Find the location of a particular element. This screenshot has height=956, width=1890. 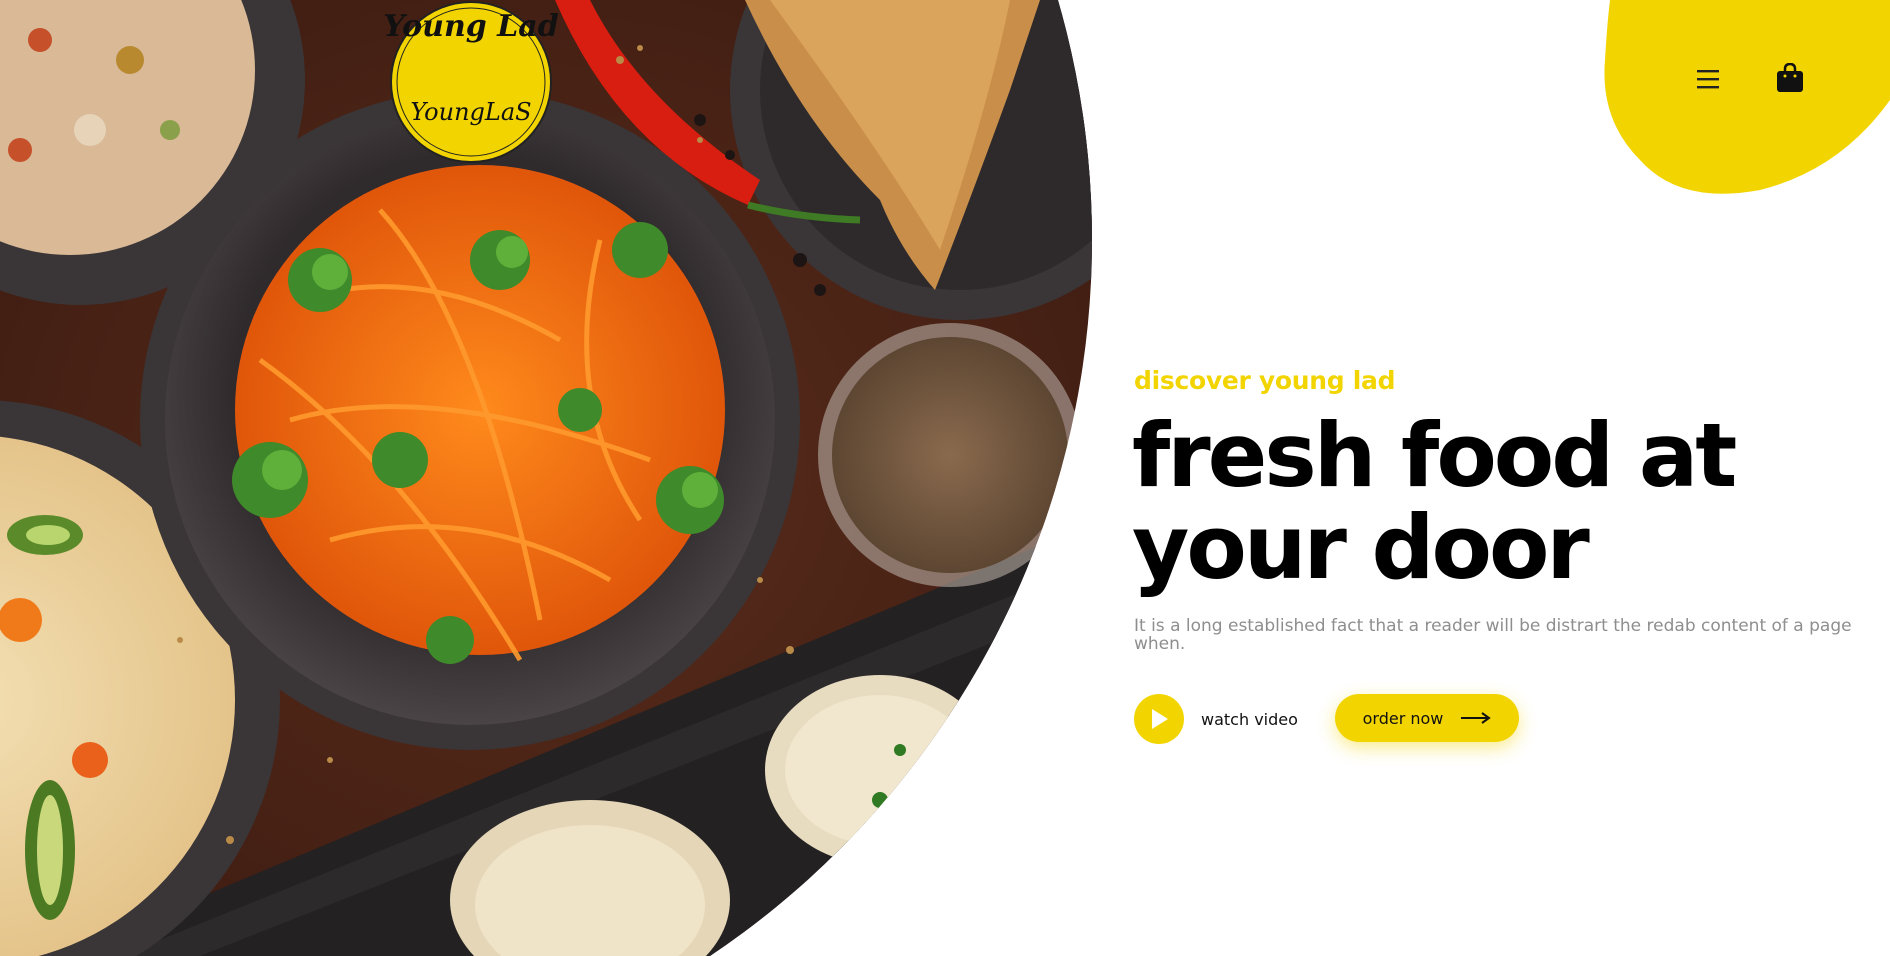

logo-text-script: YoungLaS is located at coordinates (470, 112).